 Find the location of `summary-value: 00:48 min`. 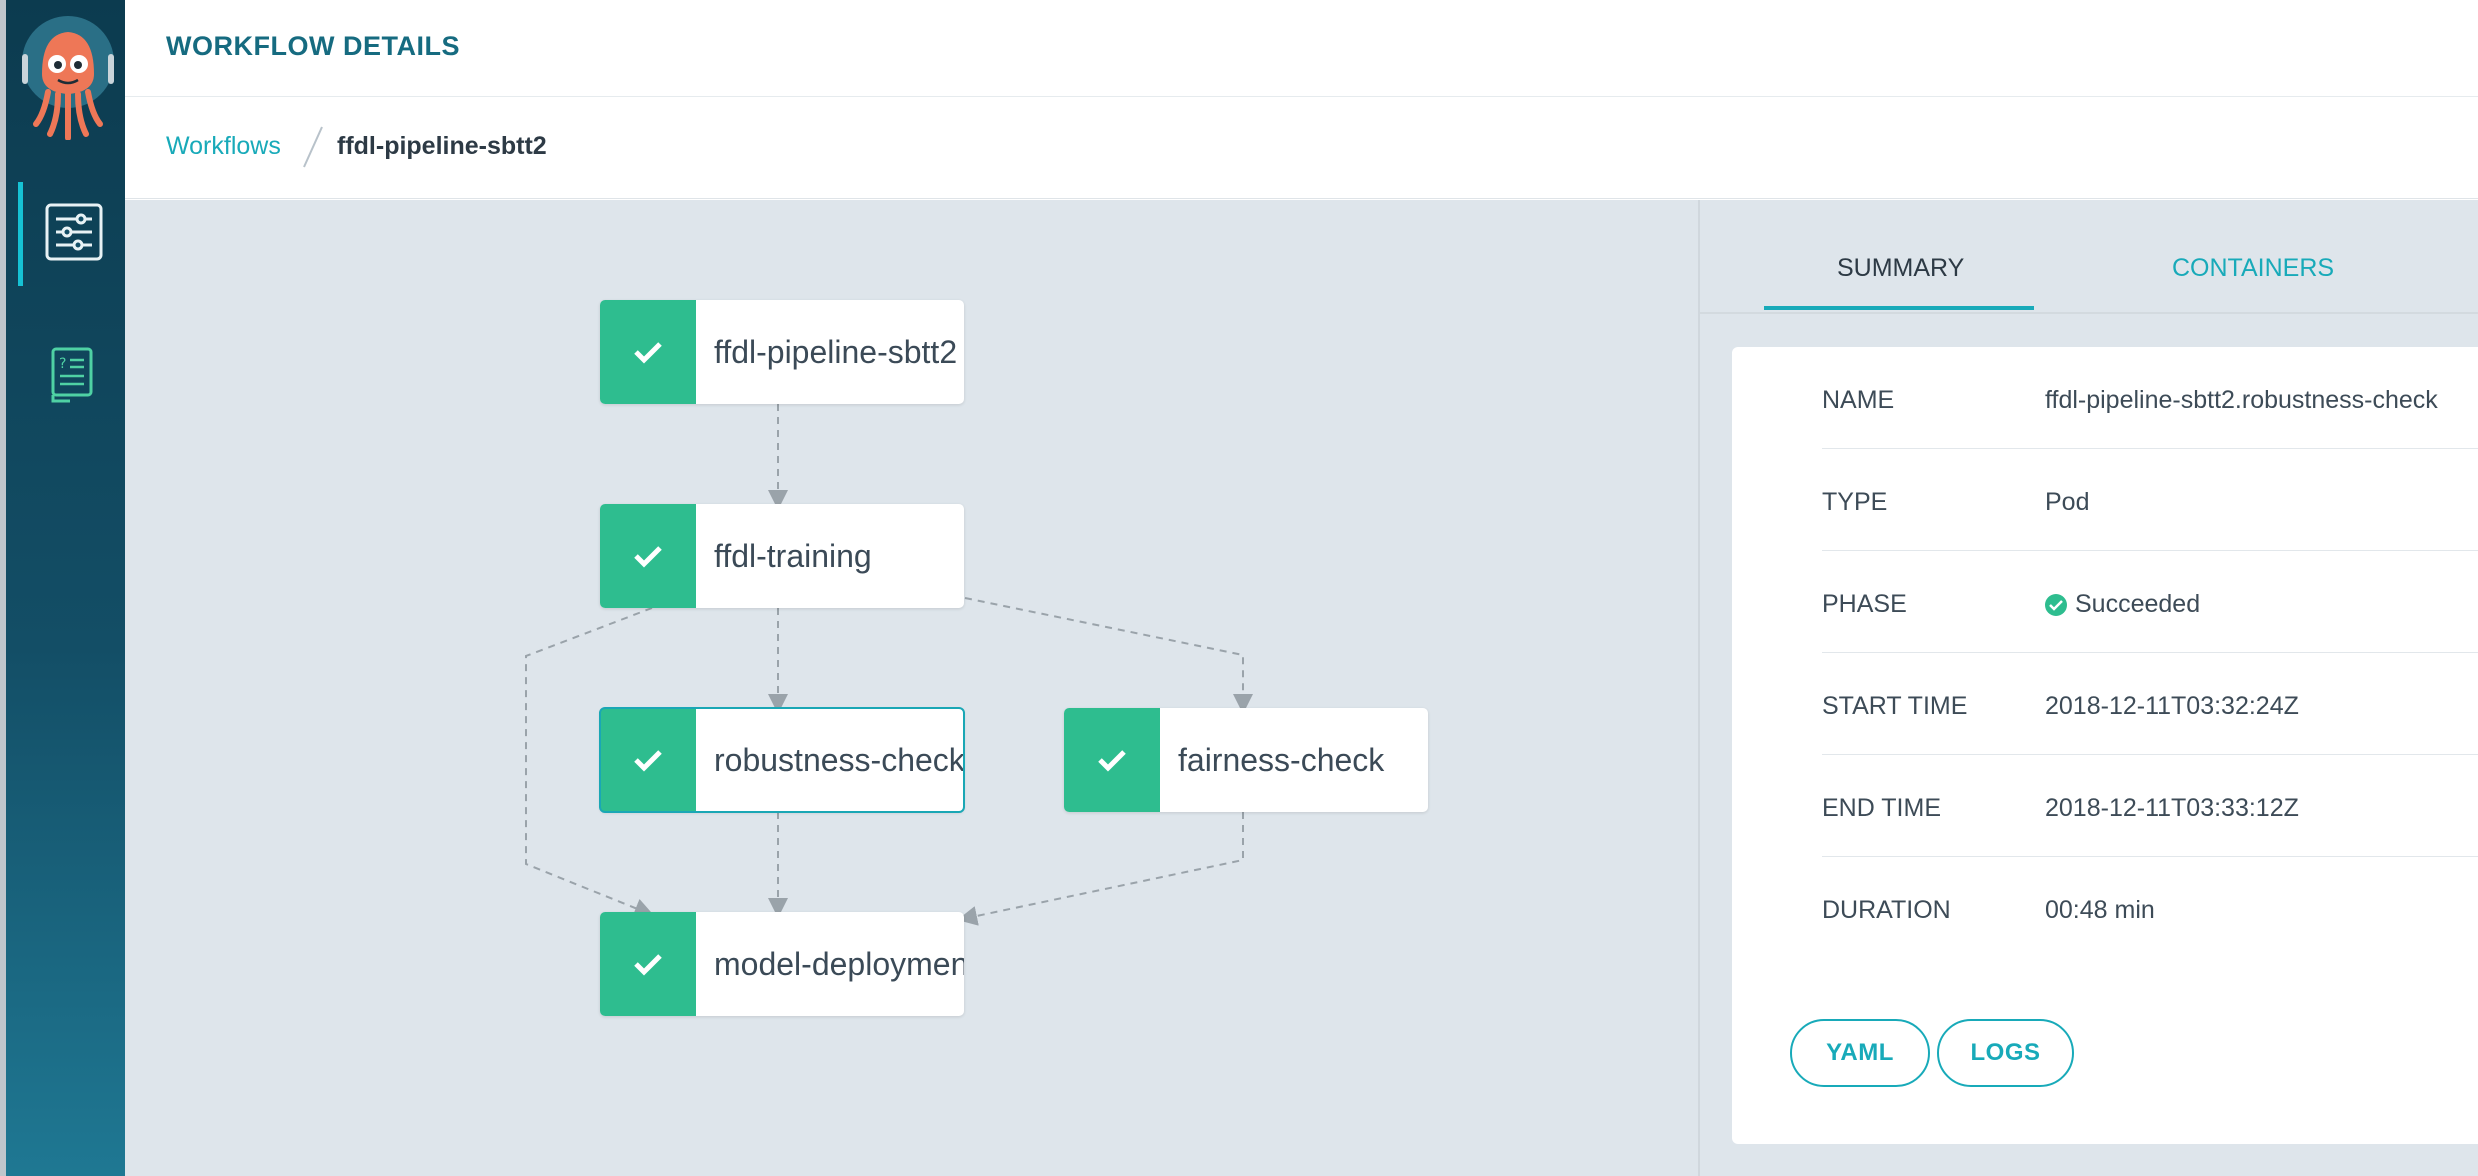

summary-value: 00:48 min is located at coordinates (2100, 910).